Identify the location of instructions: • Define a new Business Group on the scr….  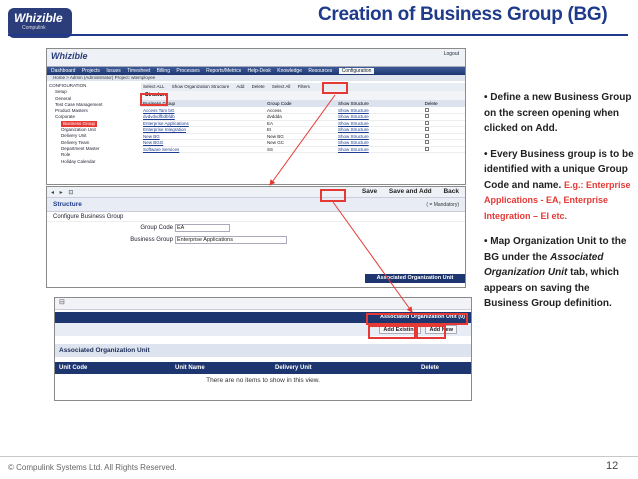
(559, 206).